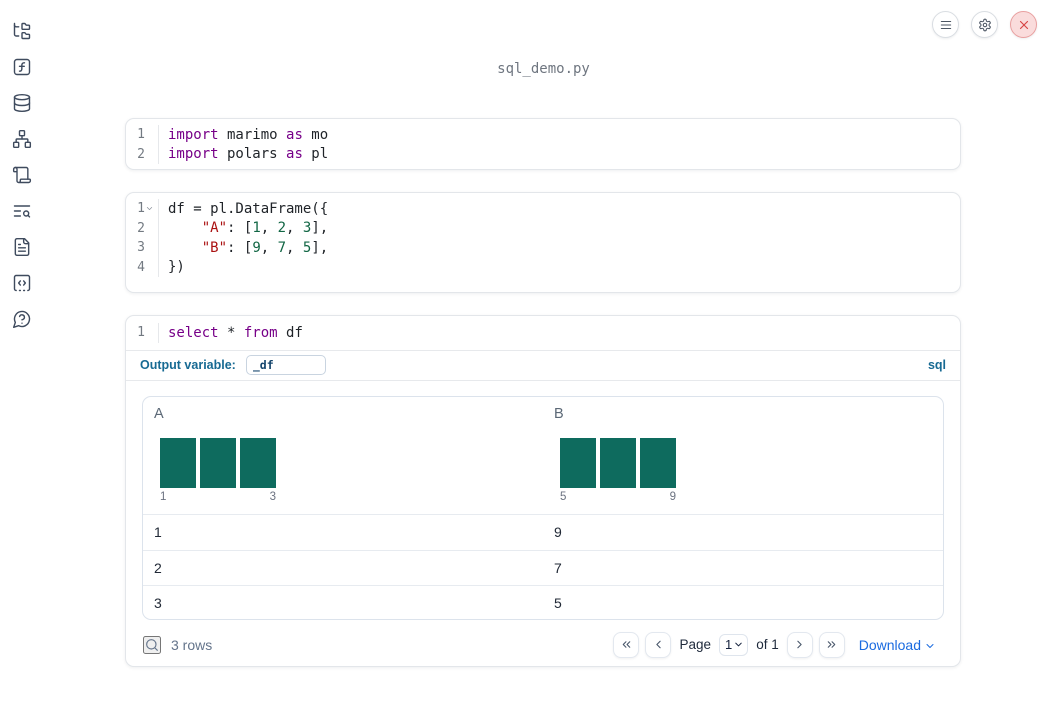 This screenshot has width=1043, height=713. I want to click on sidebar-item-logs, so click(22, 177).